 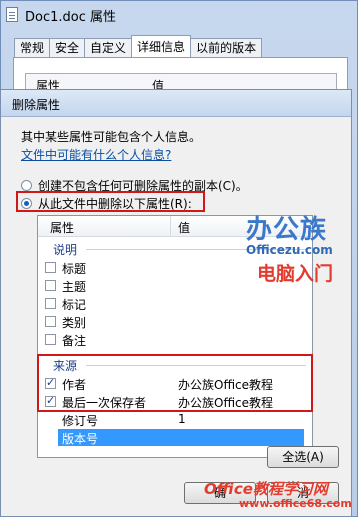 What do you see at coordinates (170, 226) in the screenshot?
I see `column-divider` at bounding box center [170, 226].